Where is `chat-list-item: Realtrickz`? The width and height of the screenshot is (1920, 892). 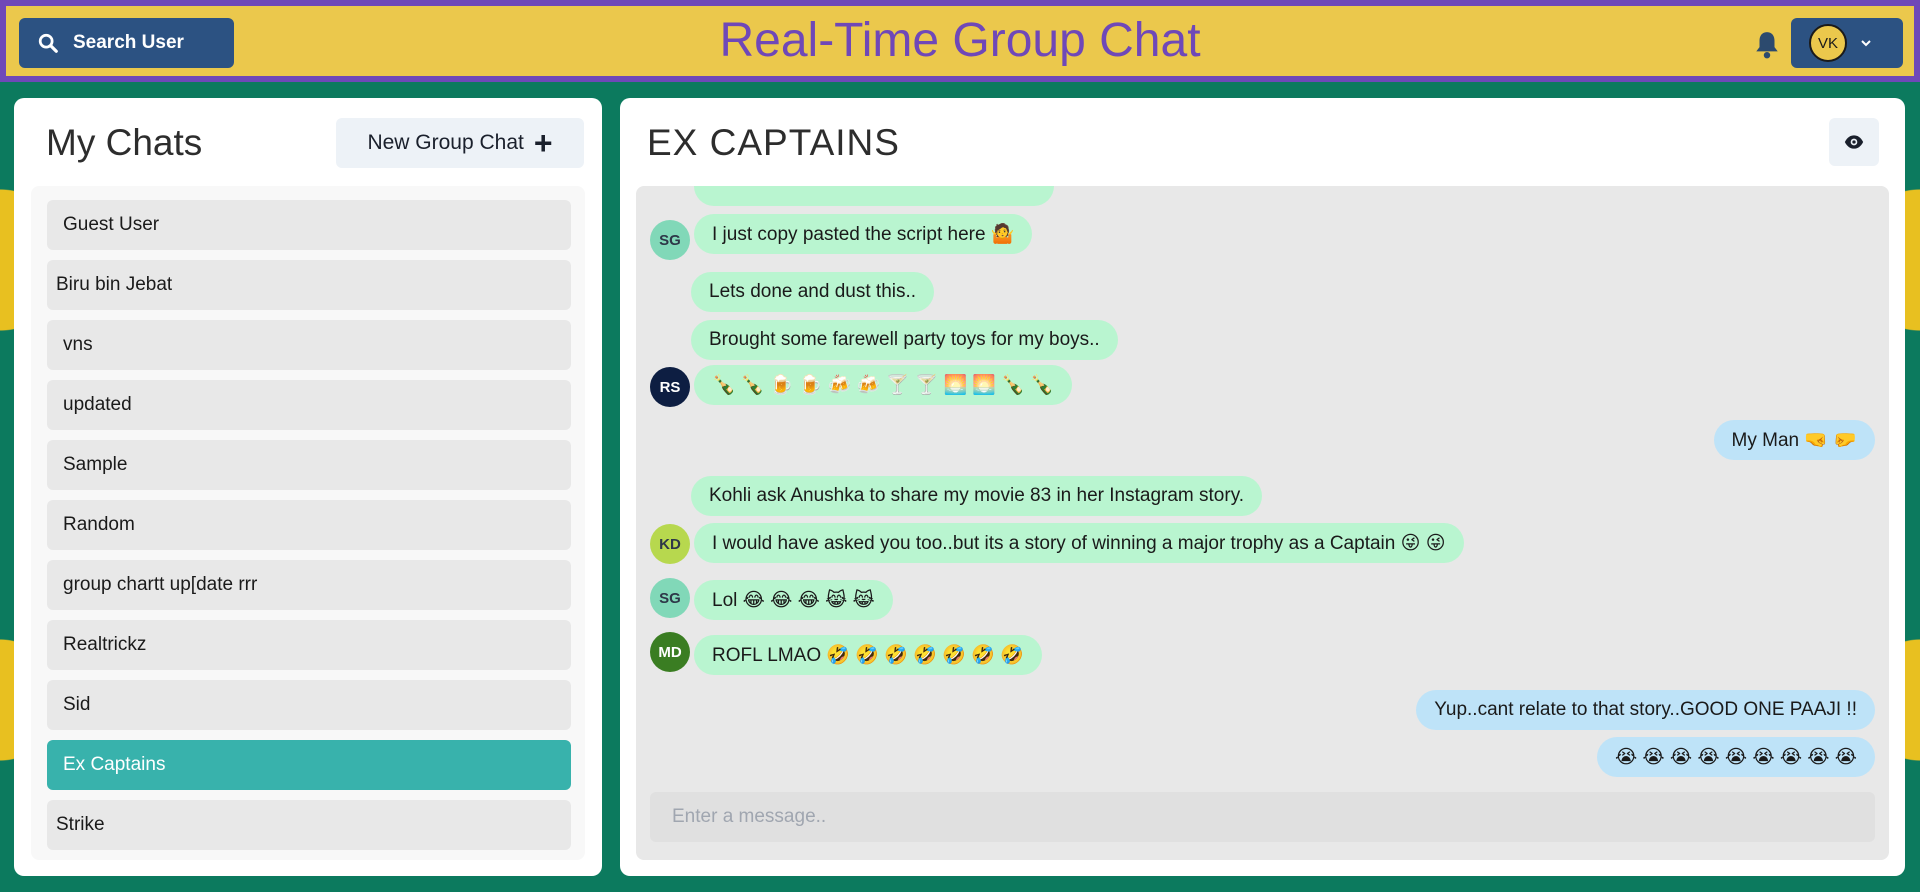 chat-list-item: Realtrickz is located at coordinates (309, 645).